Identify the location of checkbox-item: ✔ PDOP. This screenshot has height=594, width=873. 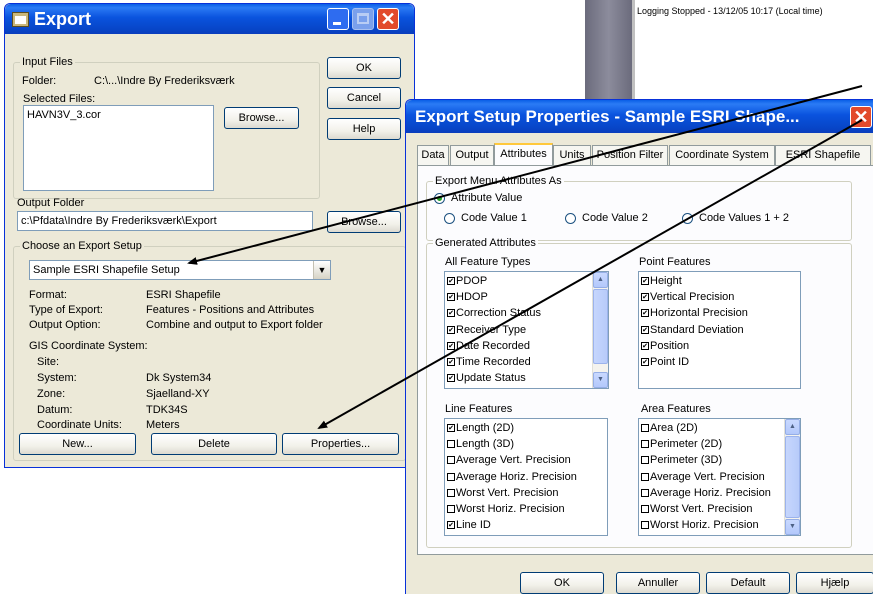
(526, 281).